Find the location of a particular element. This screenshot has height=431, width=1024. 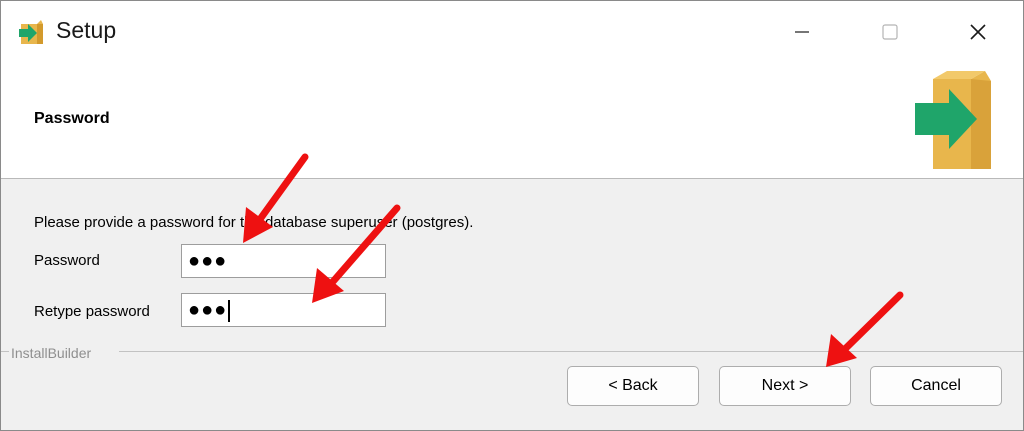

password-masked-value: ●●● is located at coordinates (208, 261).